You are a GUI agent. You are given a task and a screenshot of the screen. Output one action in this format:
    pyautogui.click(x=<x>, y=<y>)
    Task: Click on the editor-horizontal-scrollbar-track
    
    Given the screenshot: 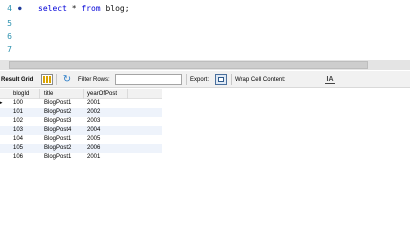 What is the action you would take?
    pyautogui.click(x=205, y=65)
    